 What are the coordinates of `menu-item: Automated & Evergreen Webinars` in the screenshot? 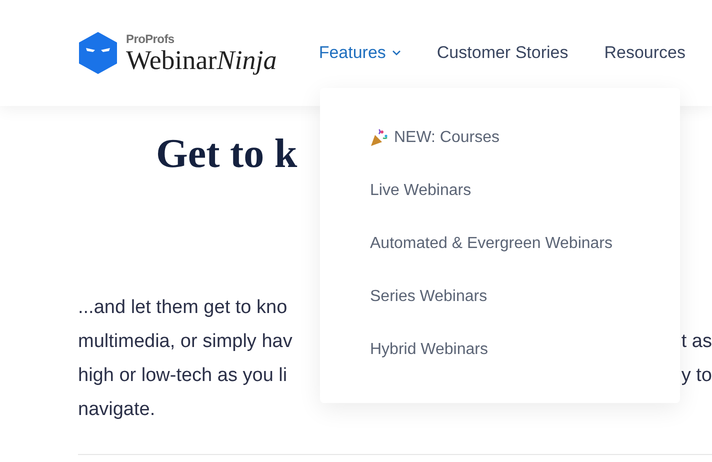 It's located at (491, 244).